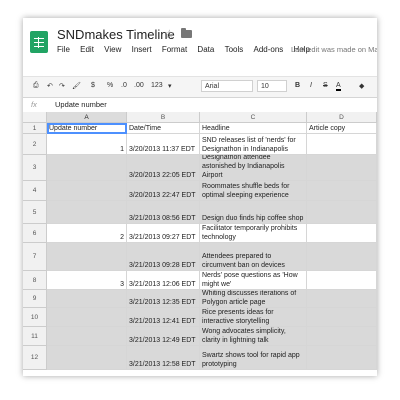 The width and height of the screenshot is (400, 400). I want to click on cell-d9, so click(342, 299).